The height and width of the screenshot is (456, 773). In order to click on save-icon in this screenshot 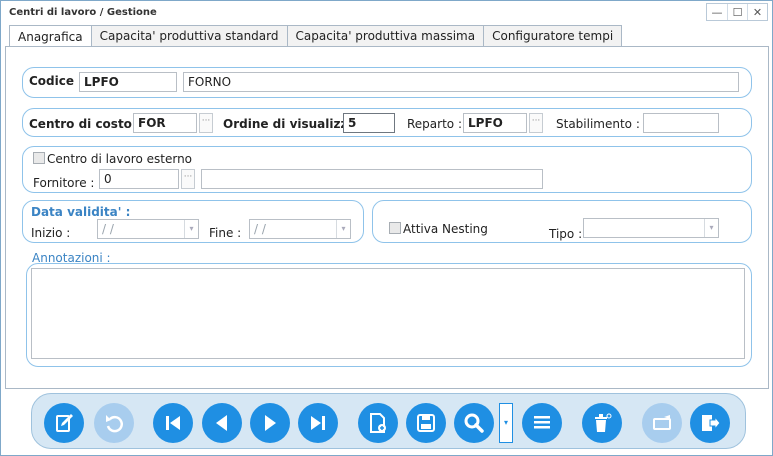, I will do `click(426, 423)`.